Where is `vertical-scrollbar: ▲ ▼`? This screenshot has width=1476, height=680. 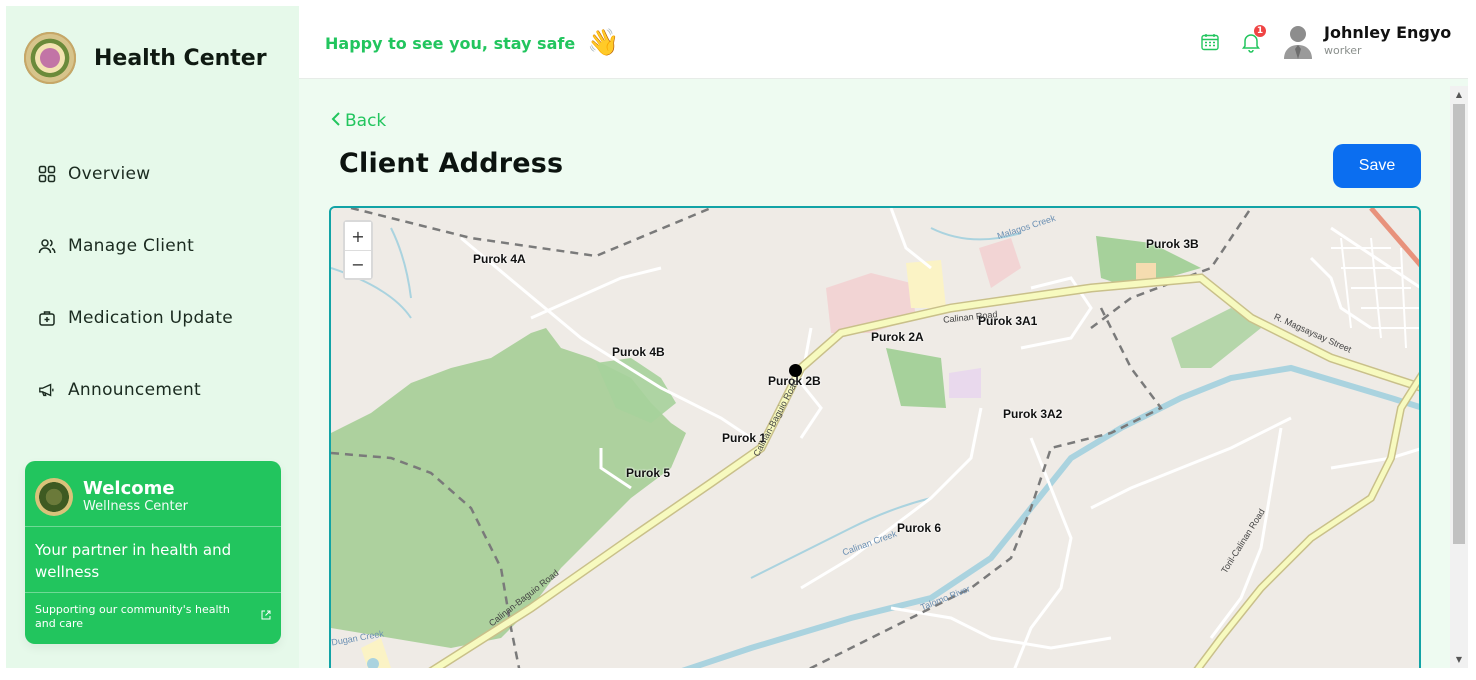
vertical-scrollbar: ▲ ▼ is located at coordinates (1459, 377).